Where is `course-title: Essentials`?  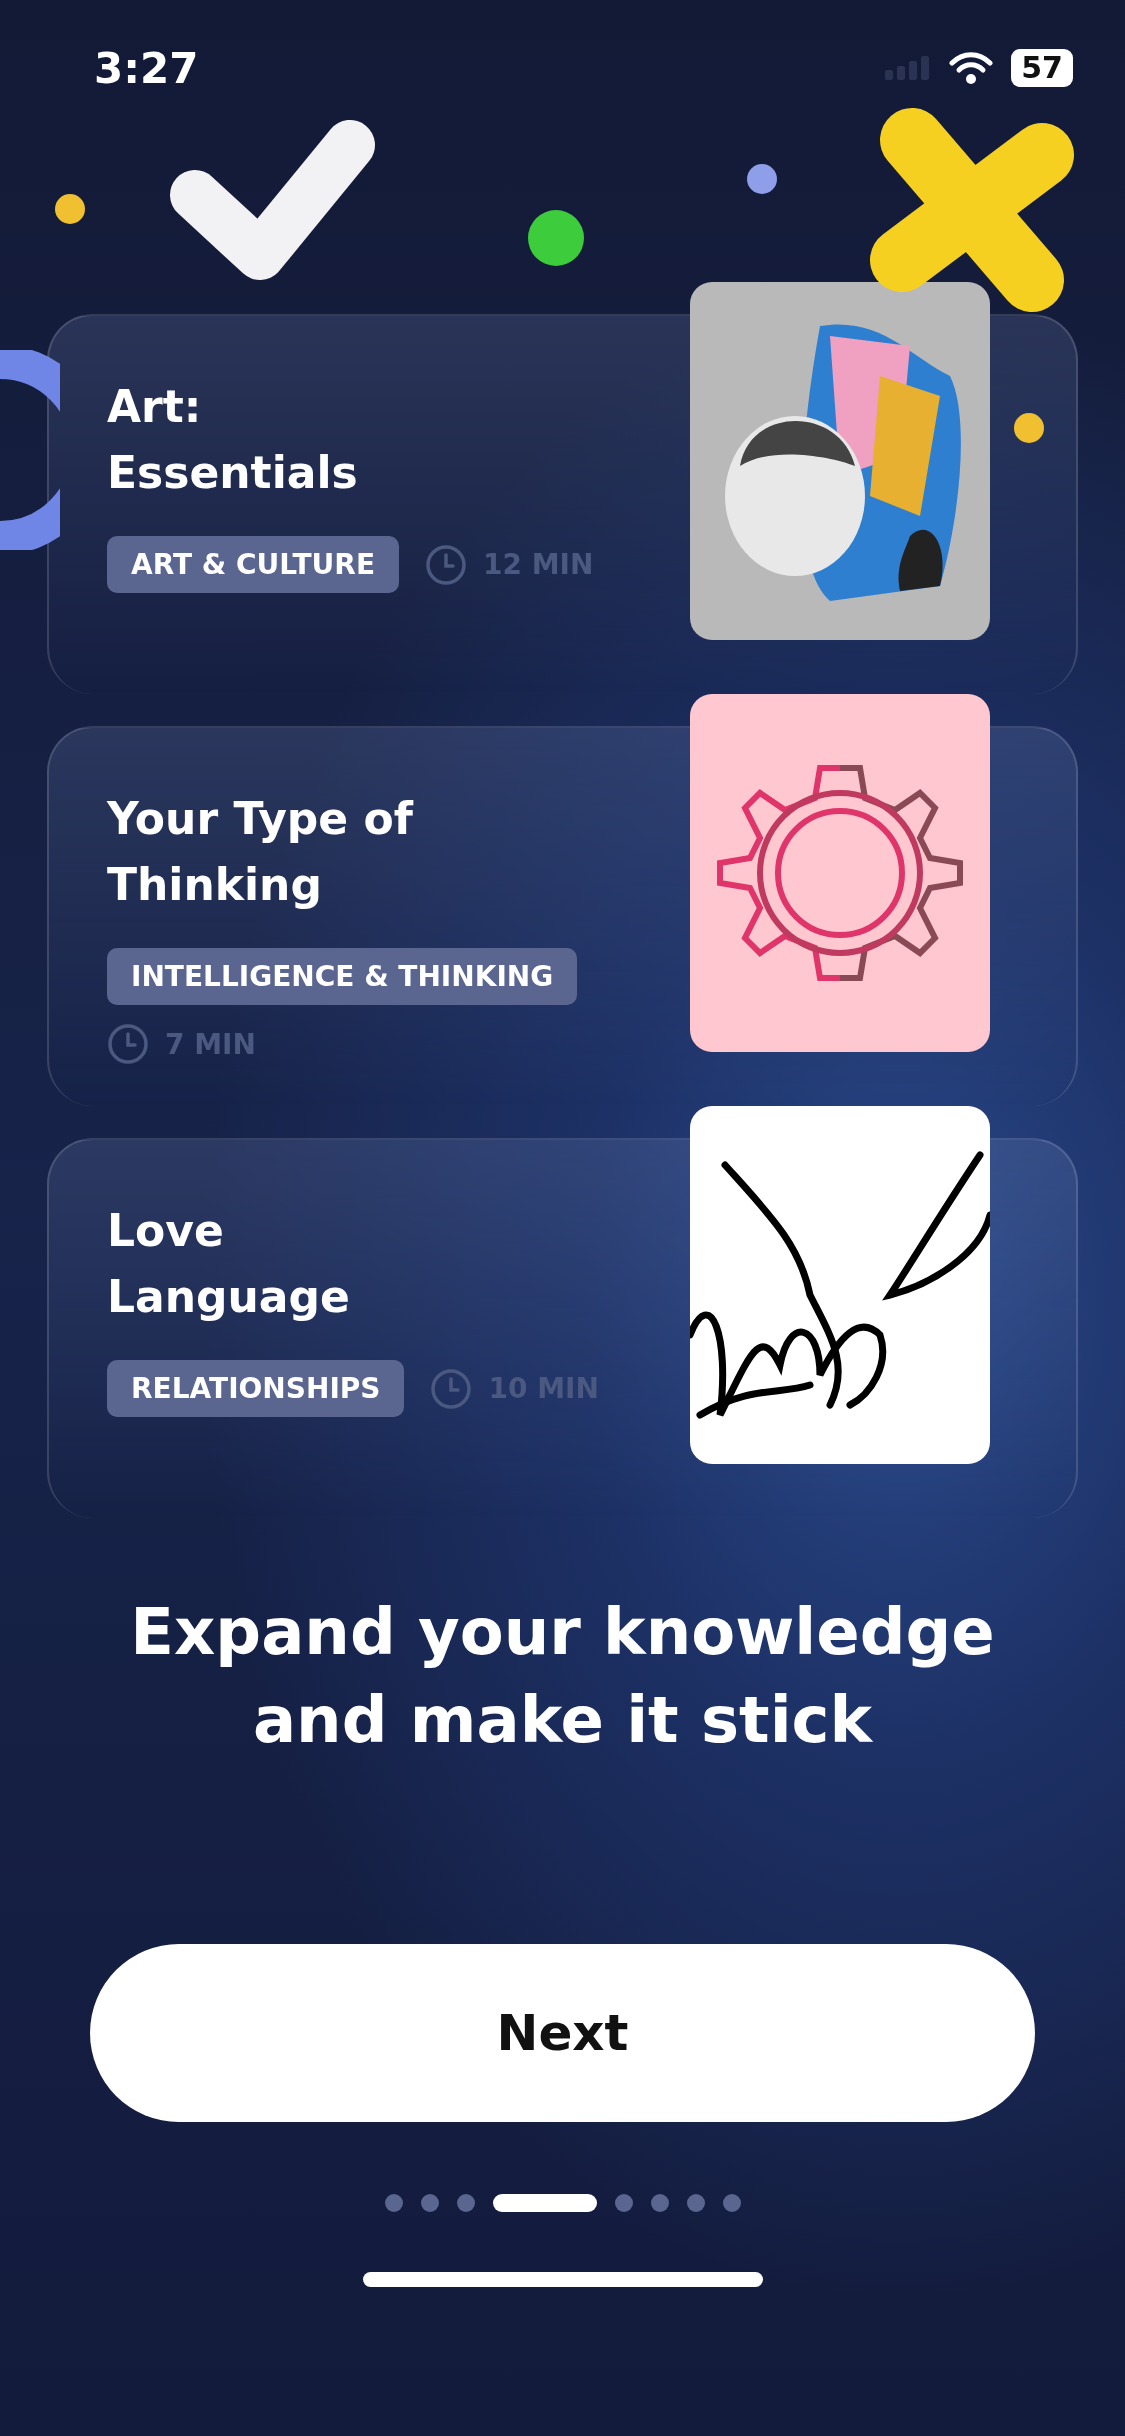 course-title: Essentials is located at coordinates (233, 473).